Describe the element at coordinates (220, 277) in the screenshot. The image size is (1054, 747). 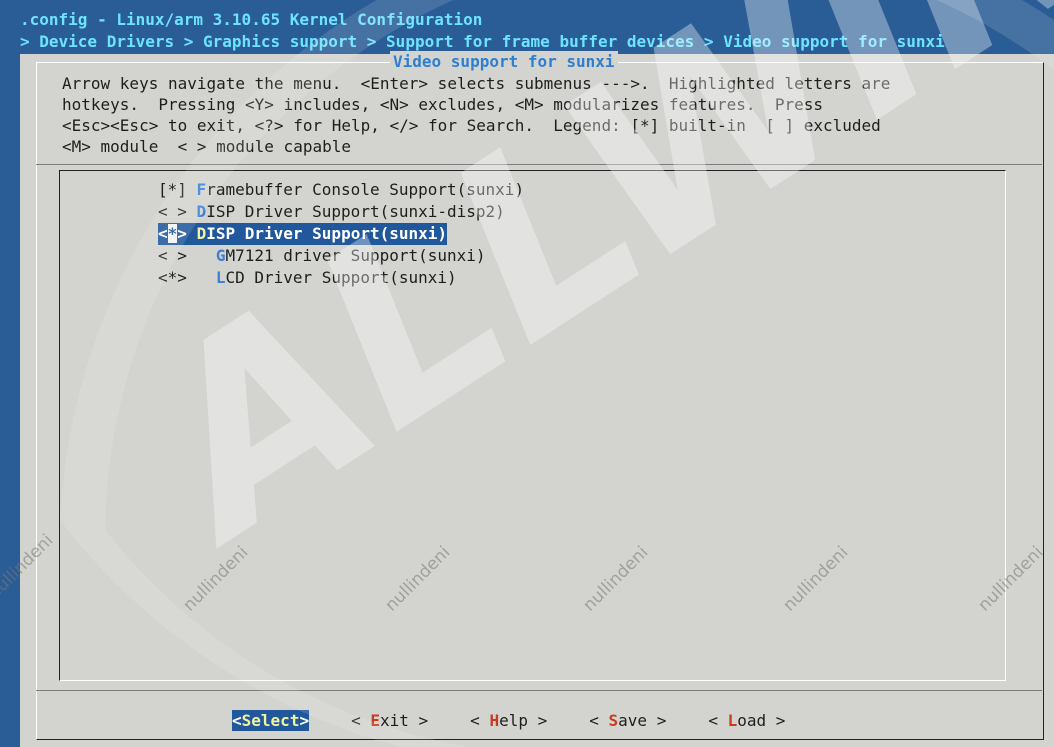
I see `menu-item-hotkey: L` at that location.